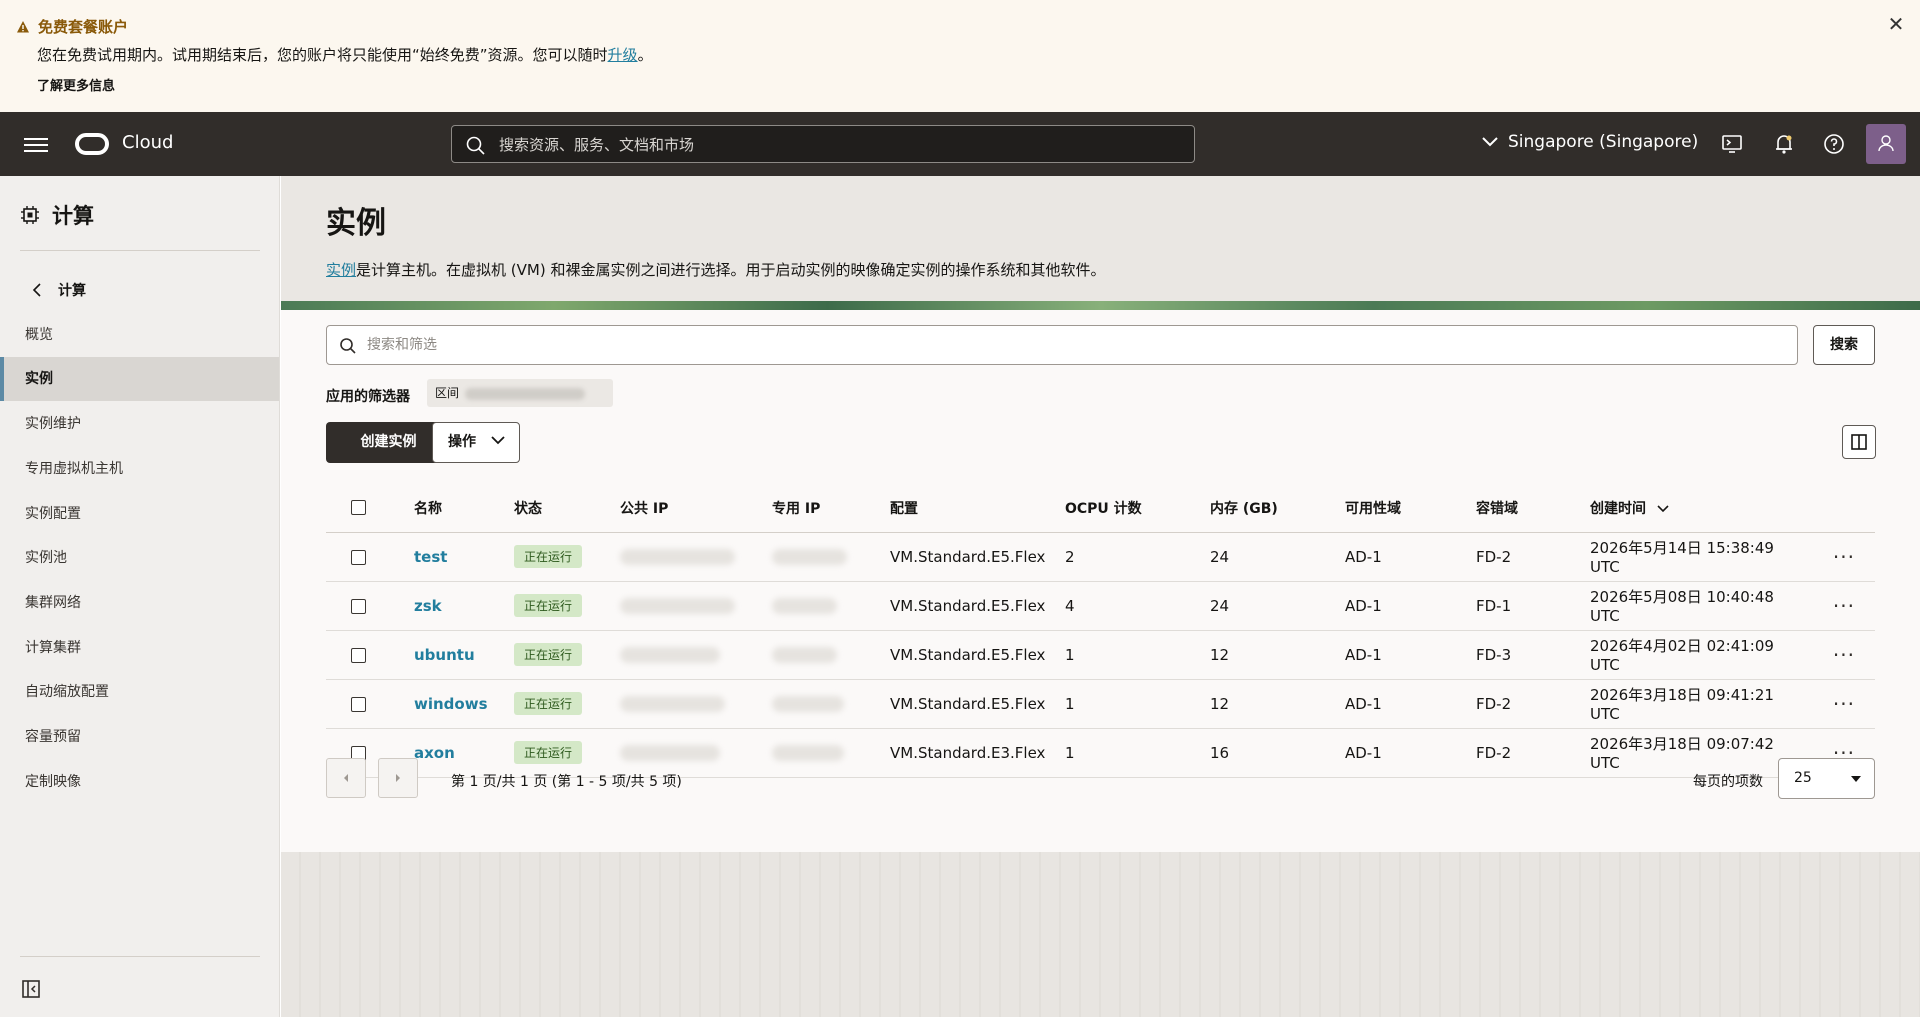 Image resolution: width=1920 pixels, height=1017 pixels. Describe the element at coordinates (346, 778) in the screenshot. I see `previous-page-button` at that location.